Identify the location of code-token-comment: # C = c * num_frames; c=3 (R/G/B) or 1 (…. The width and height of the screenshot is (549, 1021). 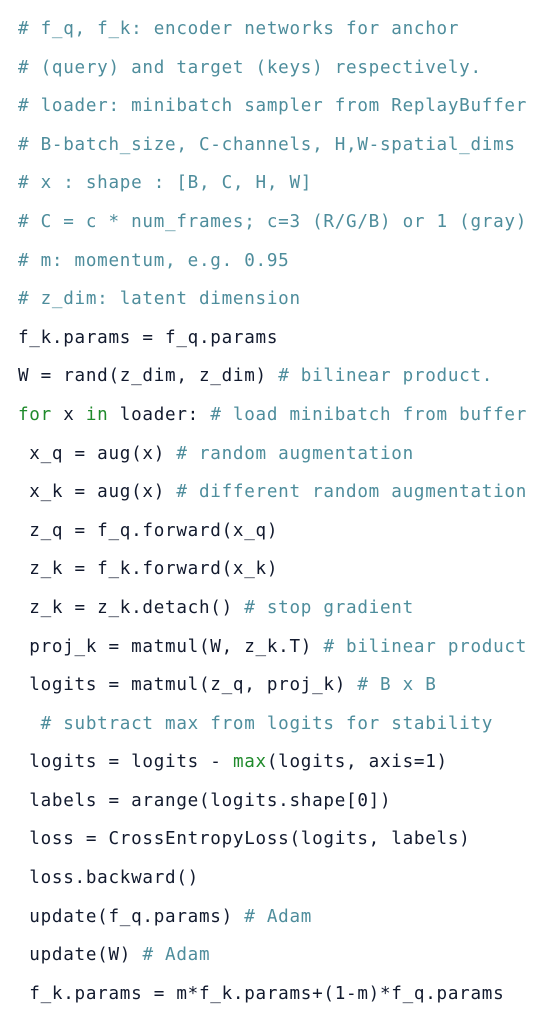
(273, 221).